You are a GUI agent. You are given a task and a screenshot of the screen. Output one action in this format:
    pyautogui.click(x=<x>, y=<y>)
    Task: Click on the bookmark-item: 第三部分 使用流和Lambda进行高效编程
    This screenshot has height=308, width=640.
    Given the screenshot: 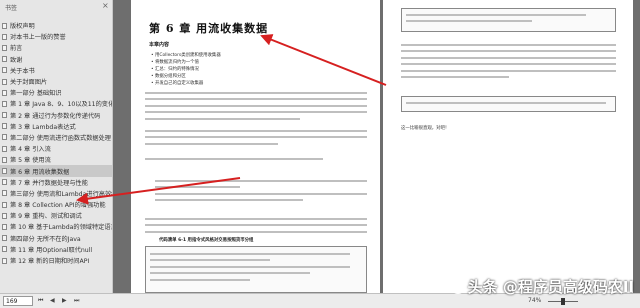 What is the action you would take?
    pyautogui.click(x=56, y=193)
    